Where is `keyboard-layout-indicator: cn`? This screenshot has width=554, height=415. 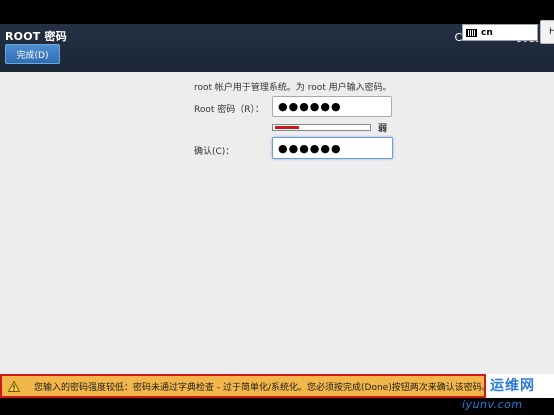 keyboard-layout-indicator: cn is located at coordinates (500, 32).